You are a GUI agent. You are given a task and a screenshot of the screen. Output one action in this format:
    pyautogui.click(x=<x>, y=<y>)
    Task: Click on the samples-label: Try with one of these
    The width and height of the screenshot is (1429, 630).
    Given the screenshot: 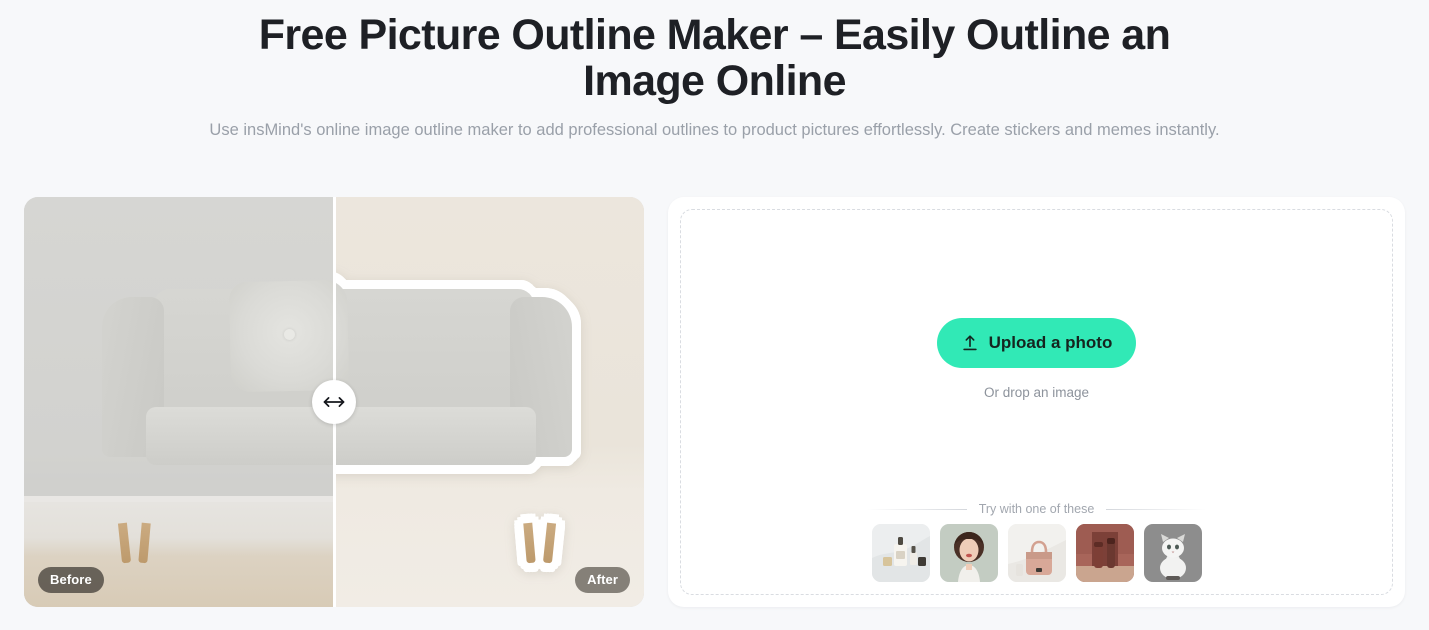 What is the action you would take?
    pyautogui.click(x=1036, y=509)
    